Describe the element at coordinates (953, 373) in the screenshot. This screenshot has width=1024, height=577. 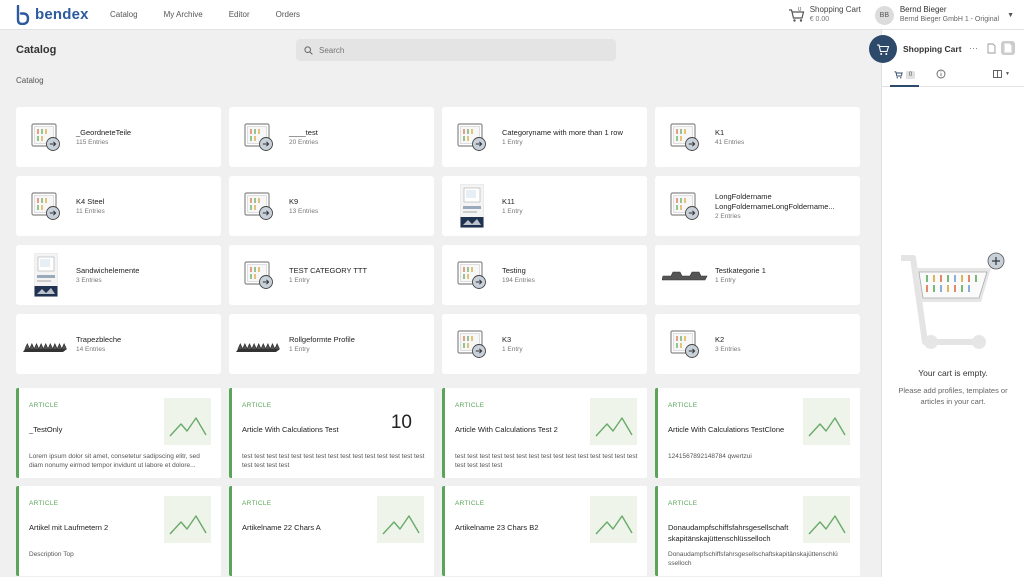
I see `empty-cart-title: Your cart is empty.` at that location.